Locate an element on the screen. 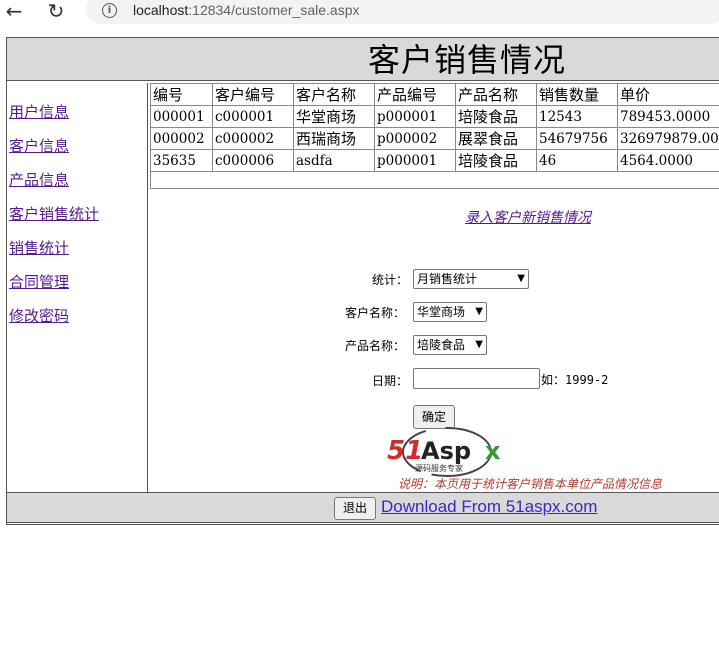  url-path: :12834/customer_sale.aspx is located at coordinates (274, 10).